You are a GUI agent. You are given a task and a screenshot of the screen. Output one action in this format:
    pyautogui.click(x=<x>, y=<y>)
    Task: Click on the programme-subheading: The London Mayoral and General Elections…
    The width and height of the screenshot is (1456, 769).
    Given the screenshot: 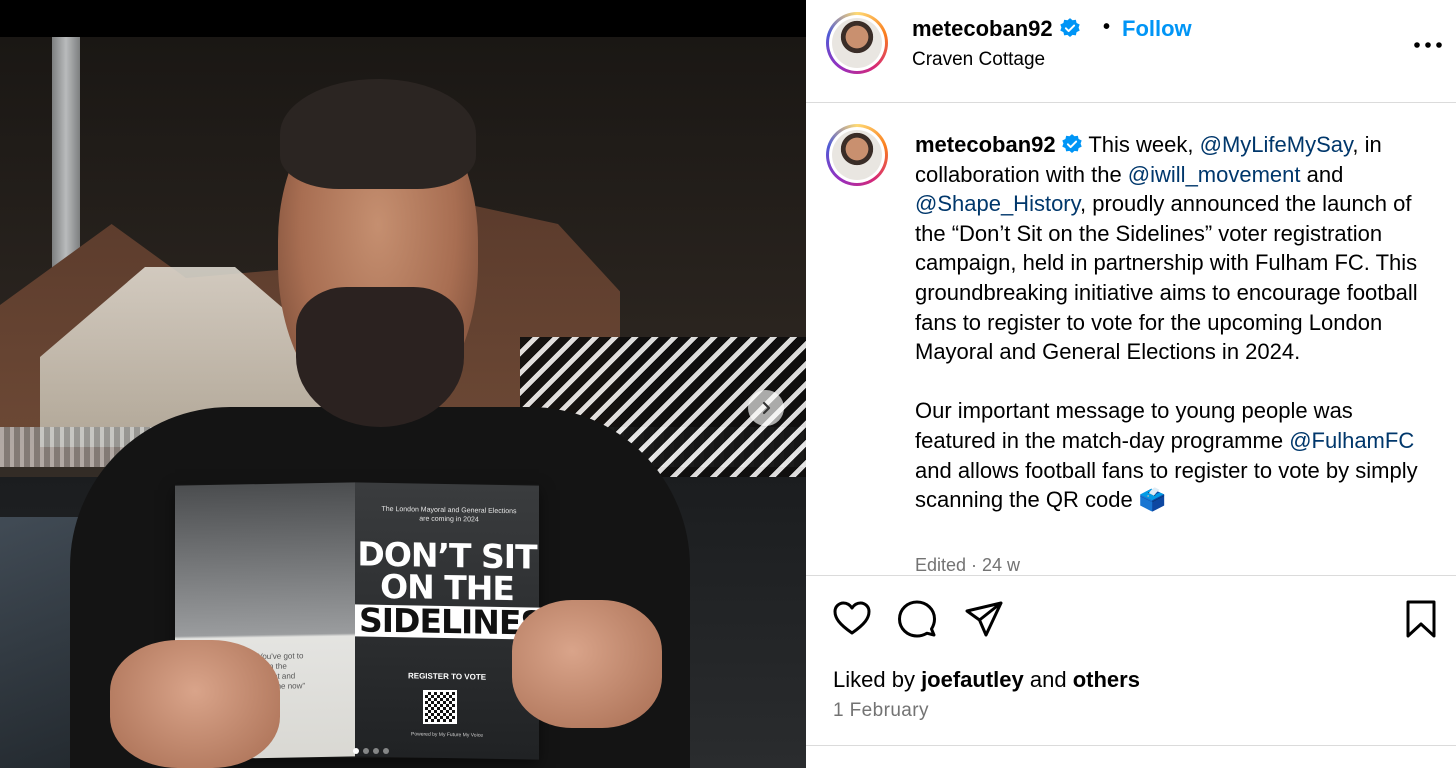 What is the action you would take?
    pyautogui.click(x=449, y=514)
    